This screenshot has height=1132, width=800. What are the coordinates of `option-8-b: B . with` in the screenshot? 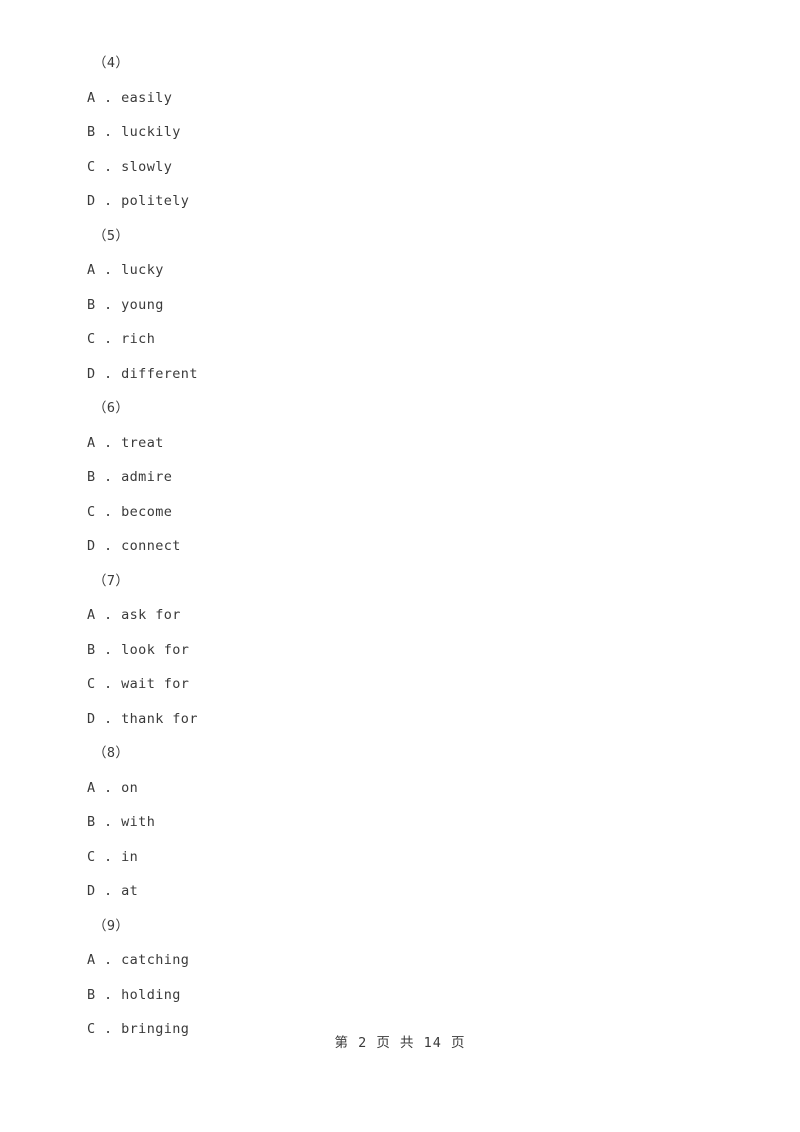 It's located at (417, 822).